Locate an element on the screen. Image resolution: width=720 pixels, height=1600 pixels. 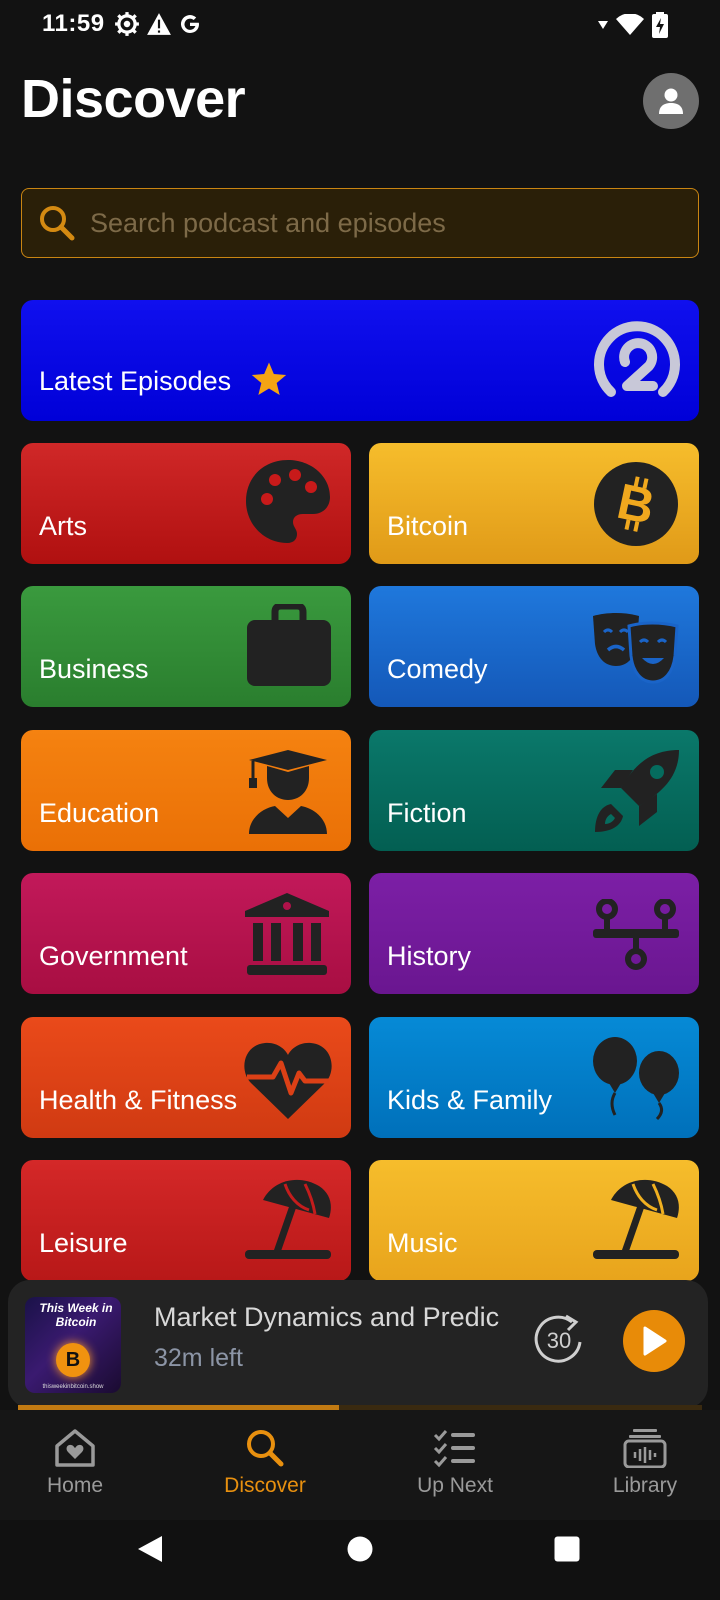
balloons-icon is located at coordinates (636, 1079).